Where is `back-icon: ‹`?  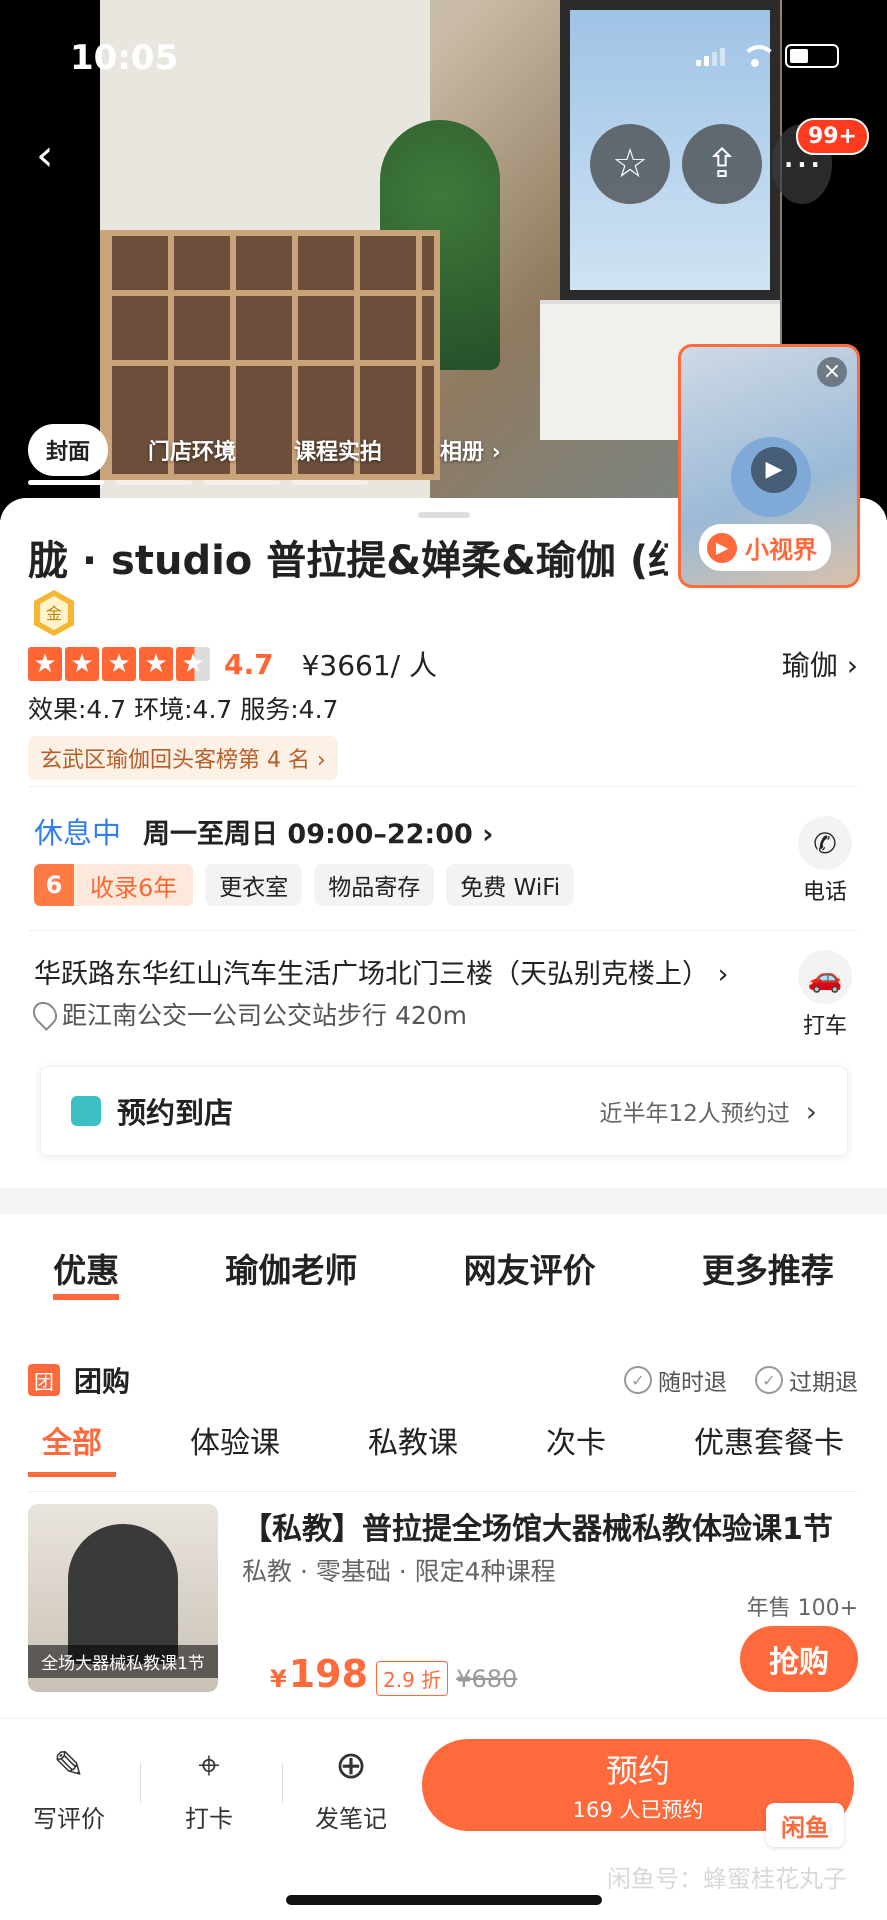
back-icon: ‹ is located at coordinates (56, 155).